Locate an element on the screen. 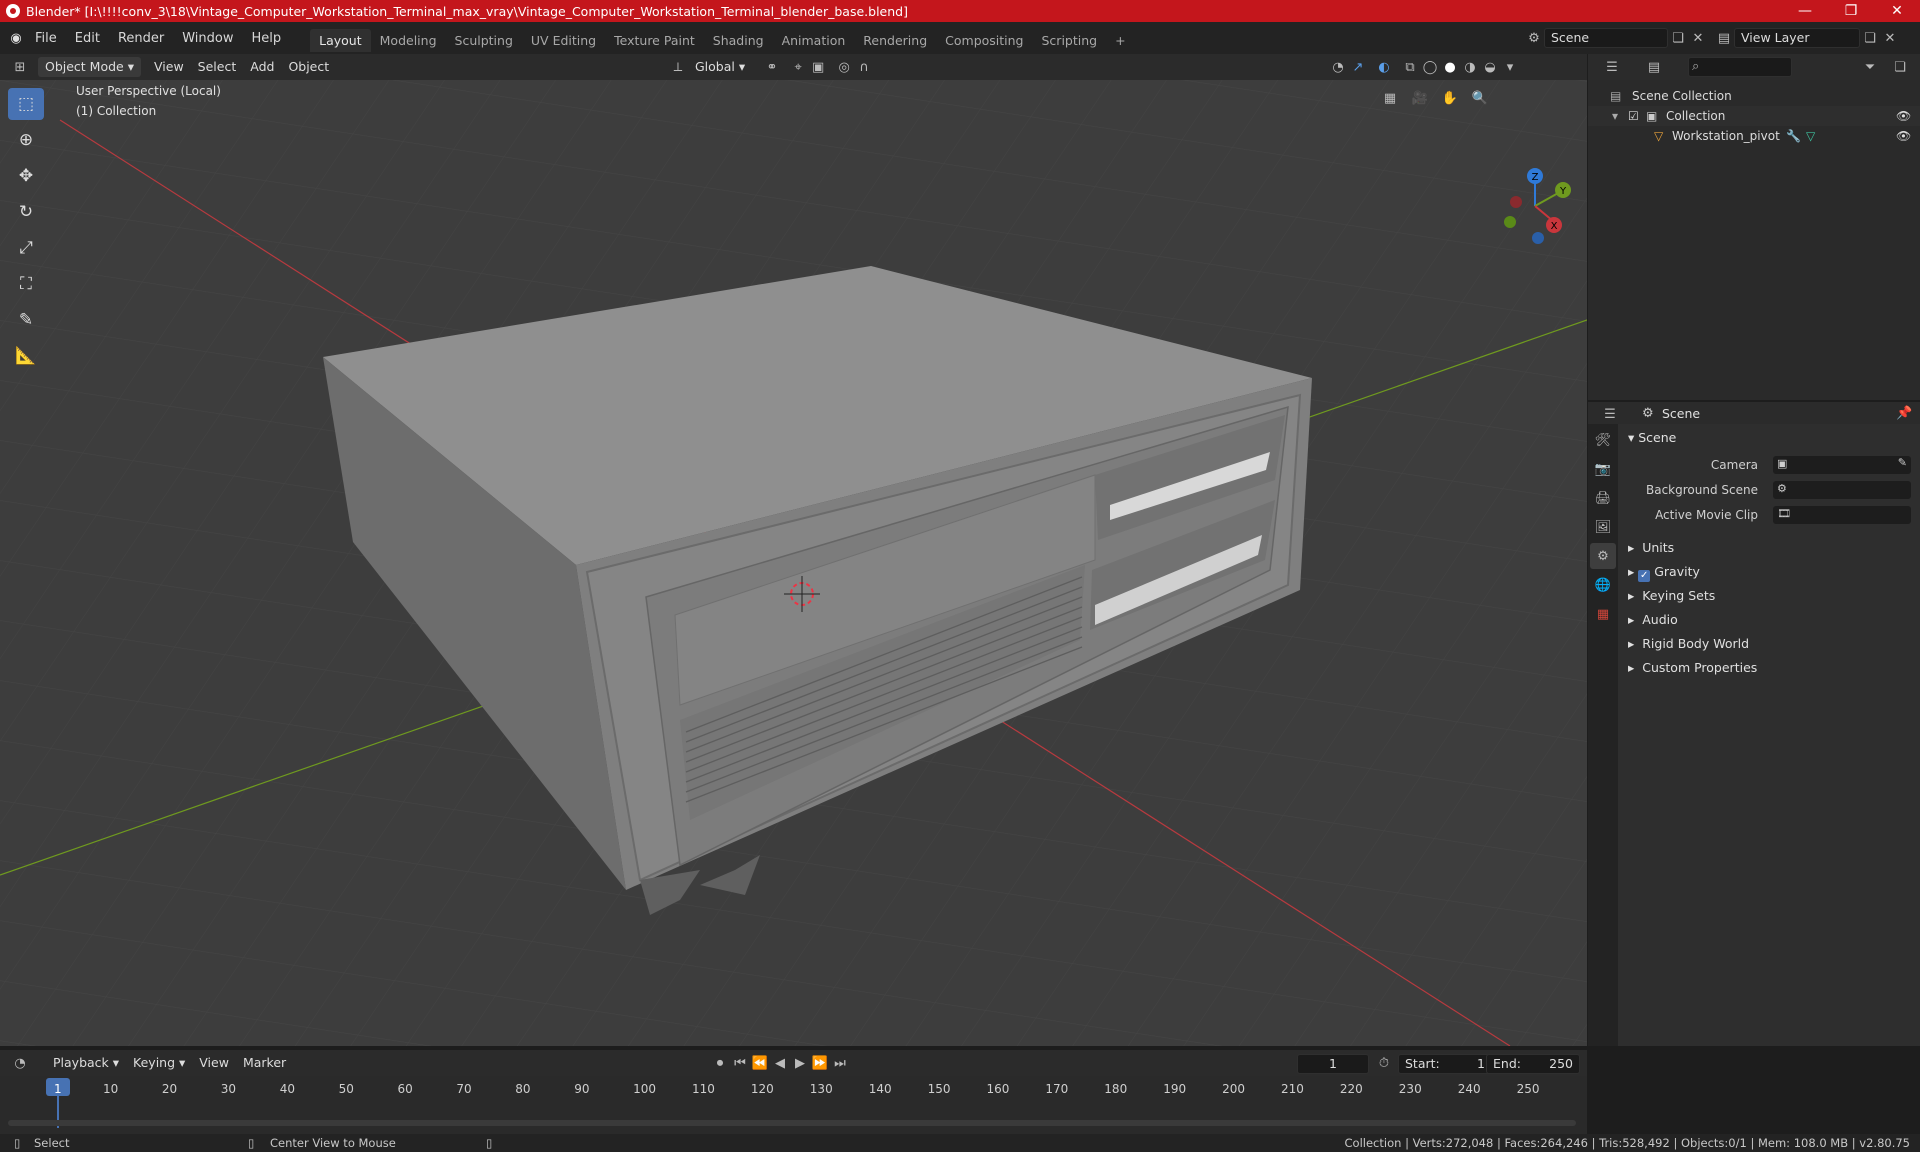  mode-select: Object Mode ▾ is located at coordinates (89, 67).